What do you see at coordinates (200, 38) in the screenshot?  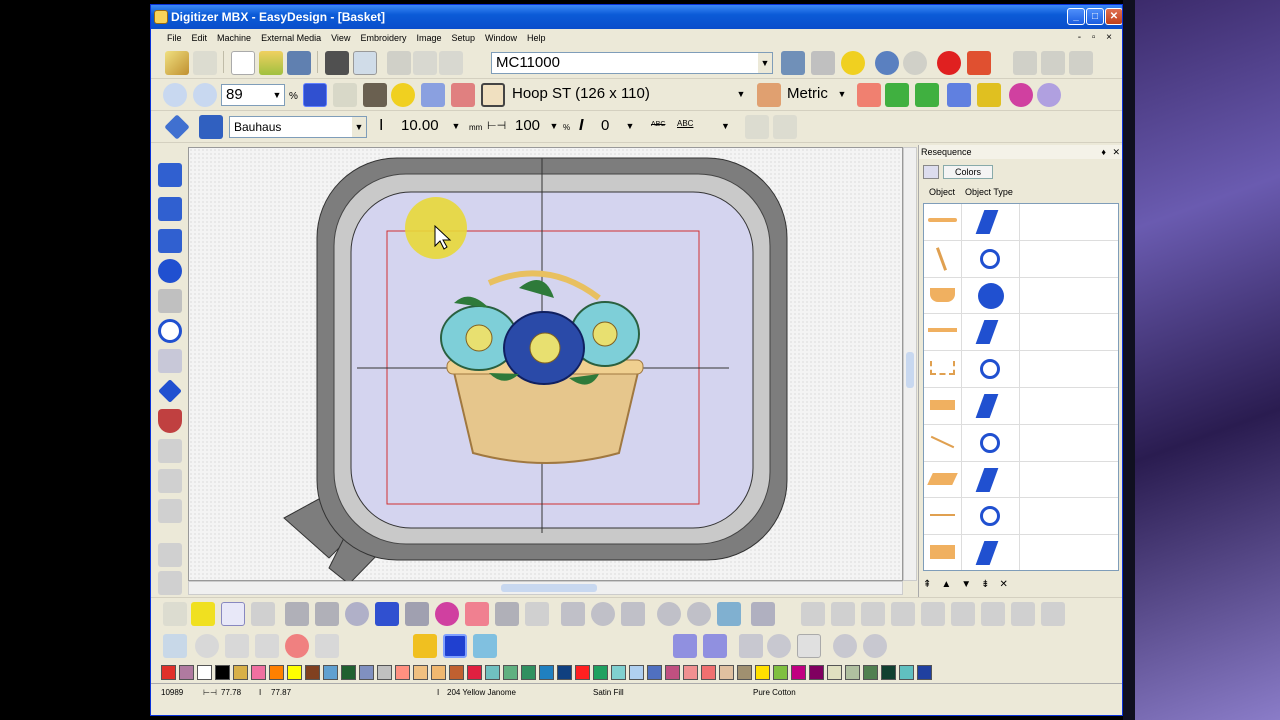 I see `menu-edit: Edit` at bounding box center [200, 38].